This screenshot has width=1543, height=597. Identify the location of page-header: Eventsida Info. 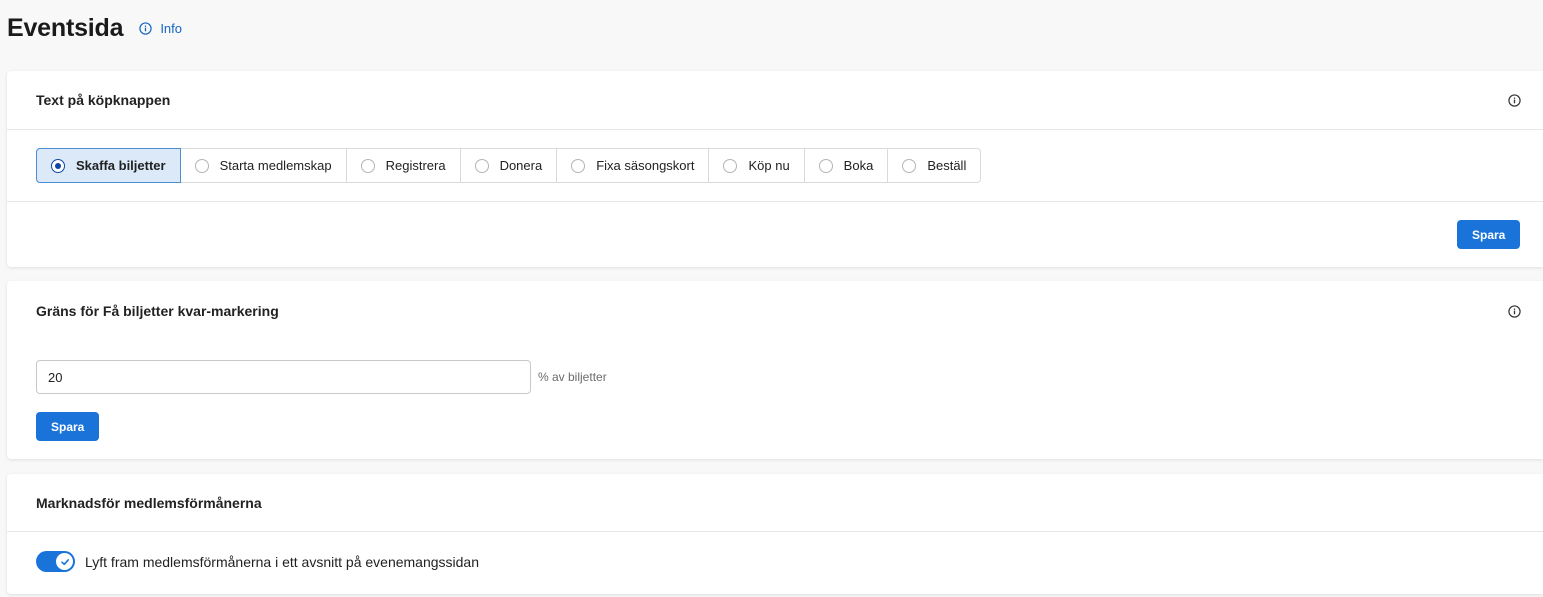
(94, 28).